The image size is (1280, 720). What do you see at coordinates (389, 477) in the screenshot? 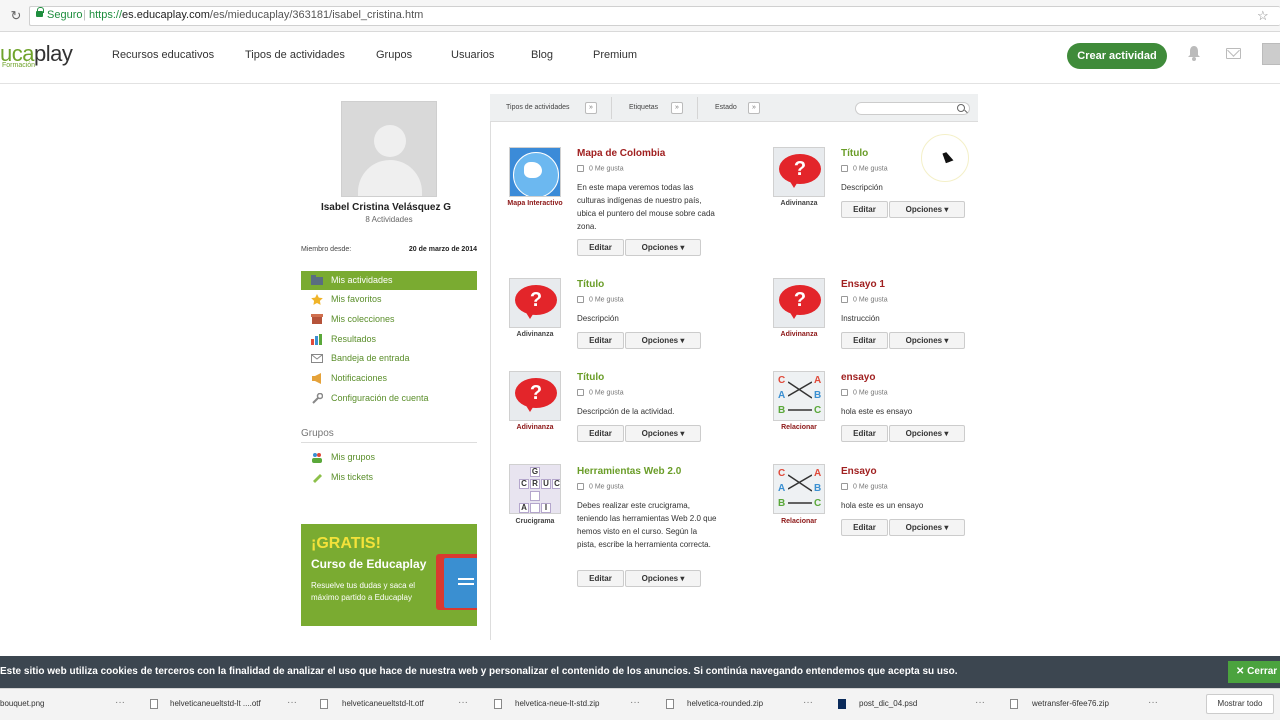
I see `sidebar-item-mis-tickets: Mis tickets` at bounding box center [389, 477].